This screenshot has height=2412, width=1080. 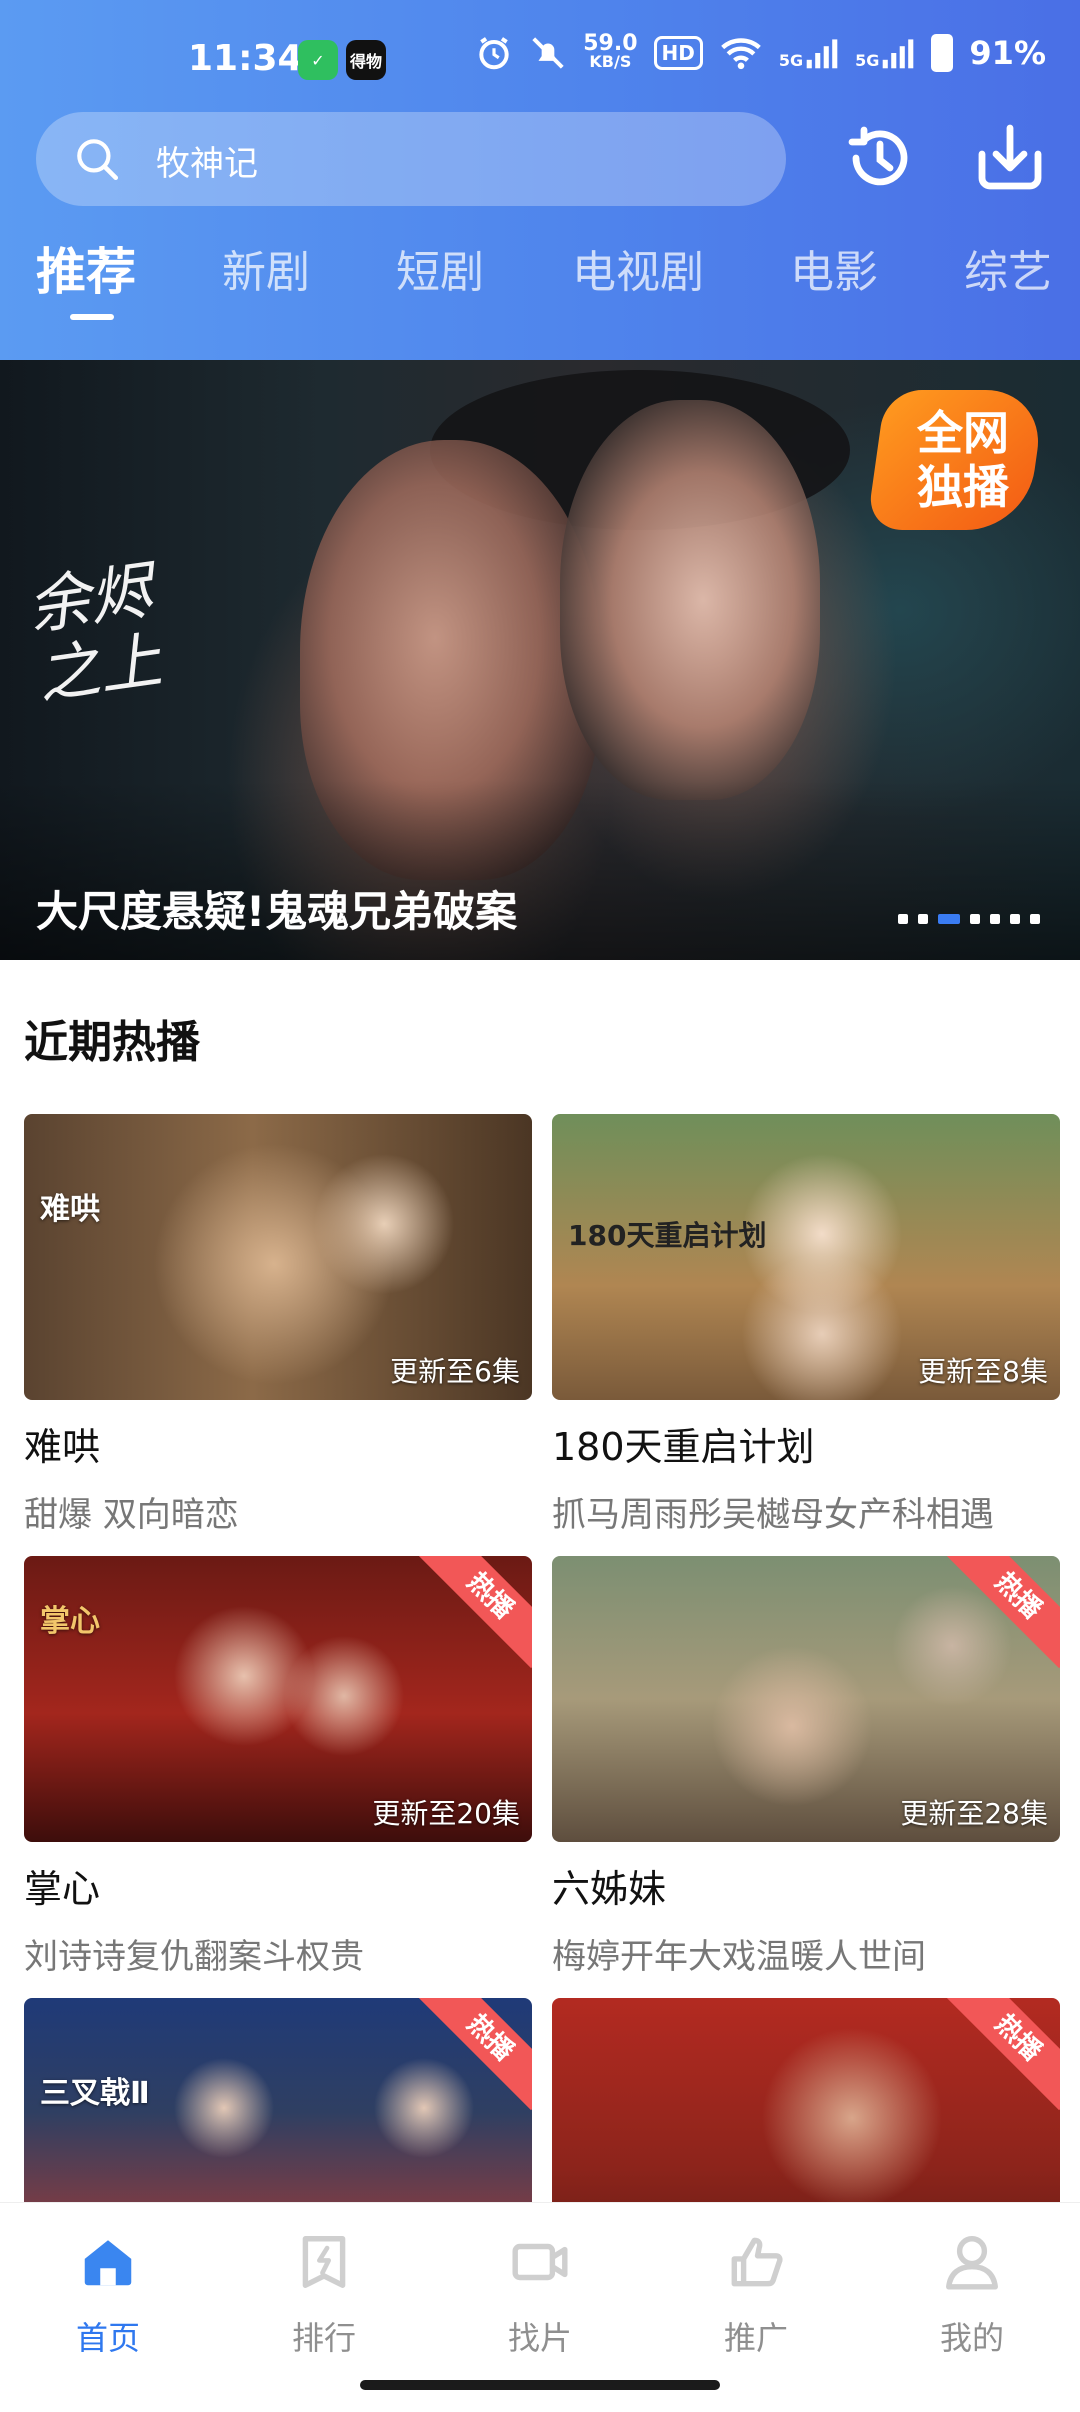 What do you see at coordinates (1007, 53) in the screenshot?
I see `battery-level: 91%` at bounding box center [1007, 53].